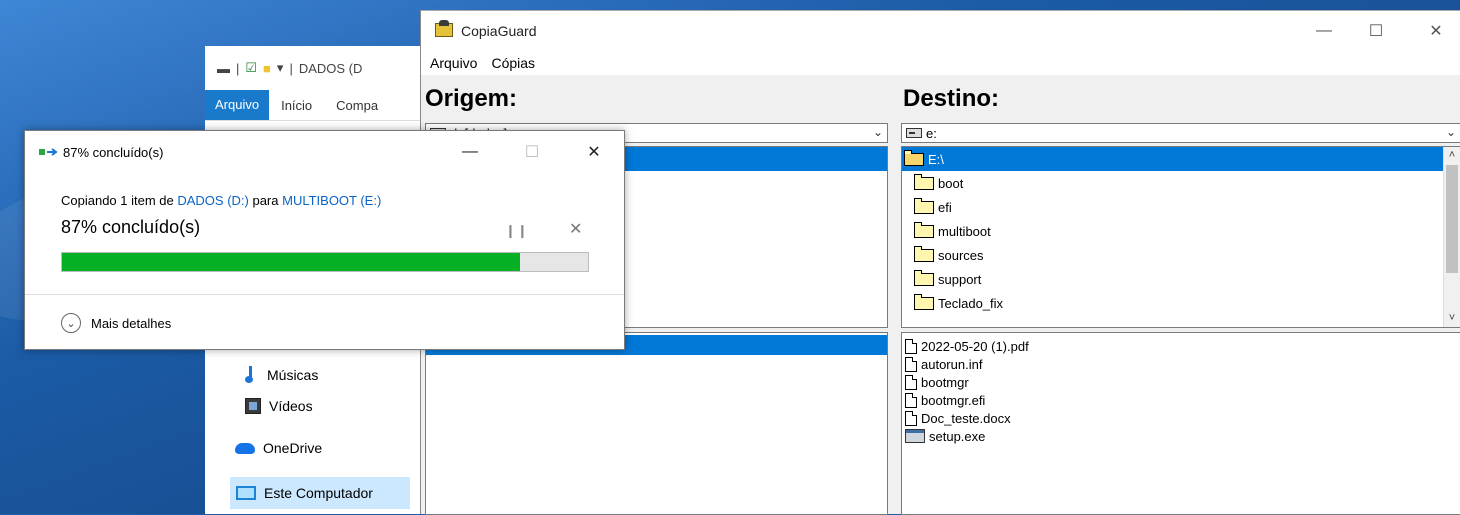  What do you see at coordinates (213, 200) in the screenshot?
I see `source-link: DADOS (D:)` at bounding box center [213, 200].